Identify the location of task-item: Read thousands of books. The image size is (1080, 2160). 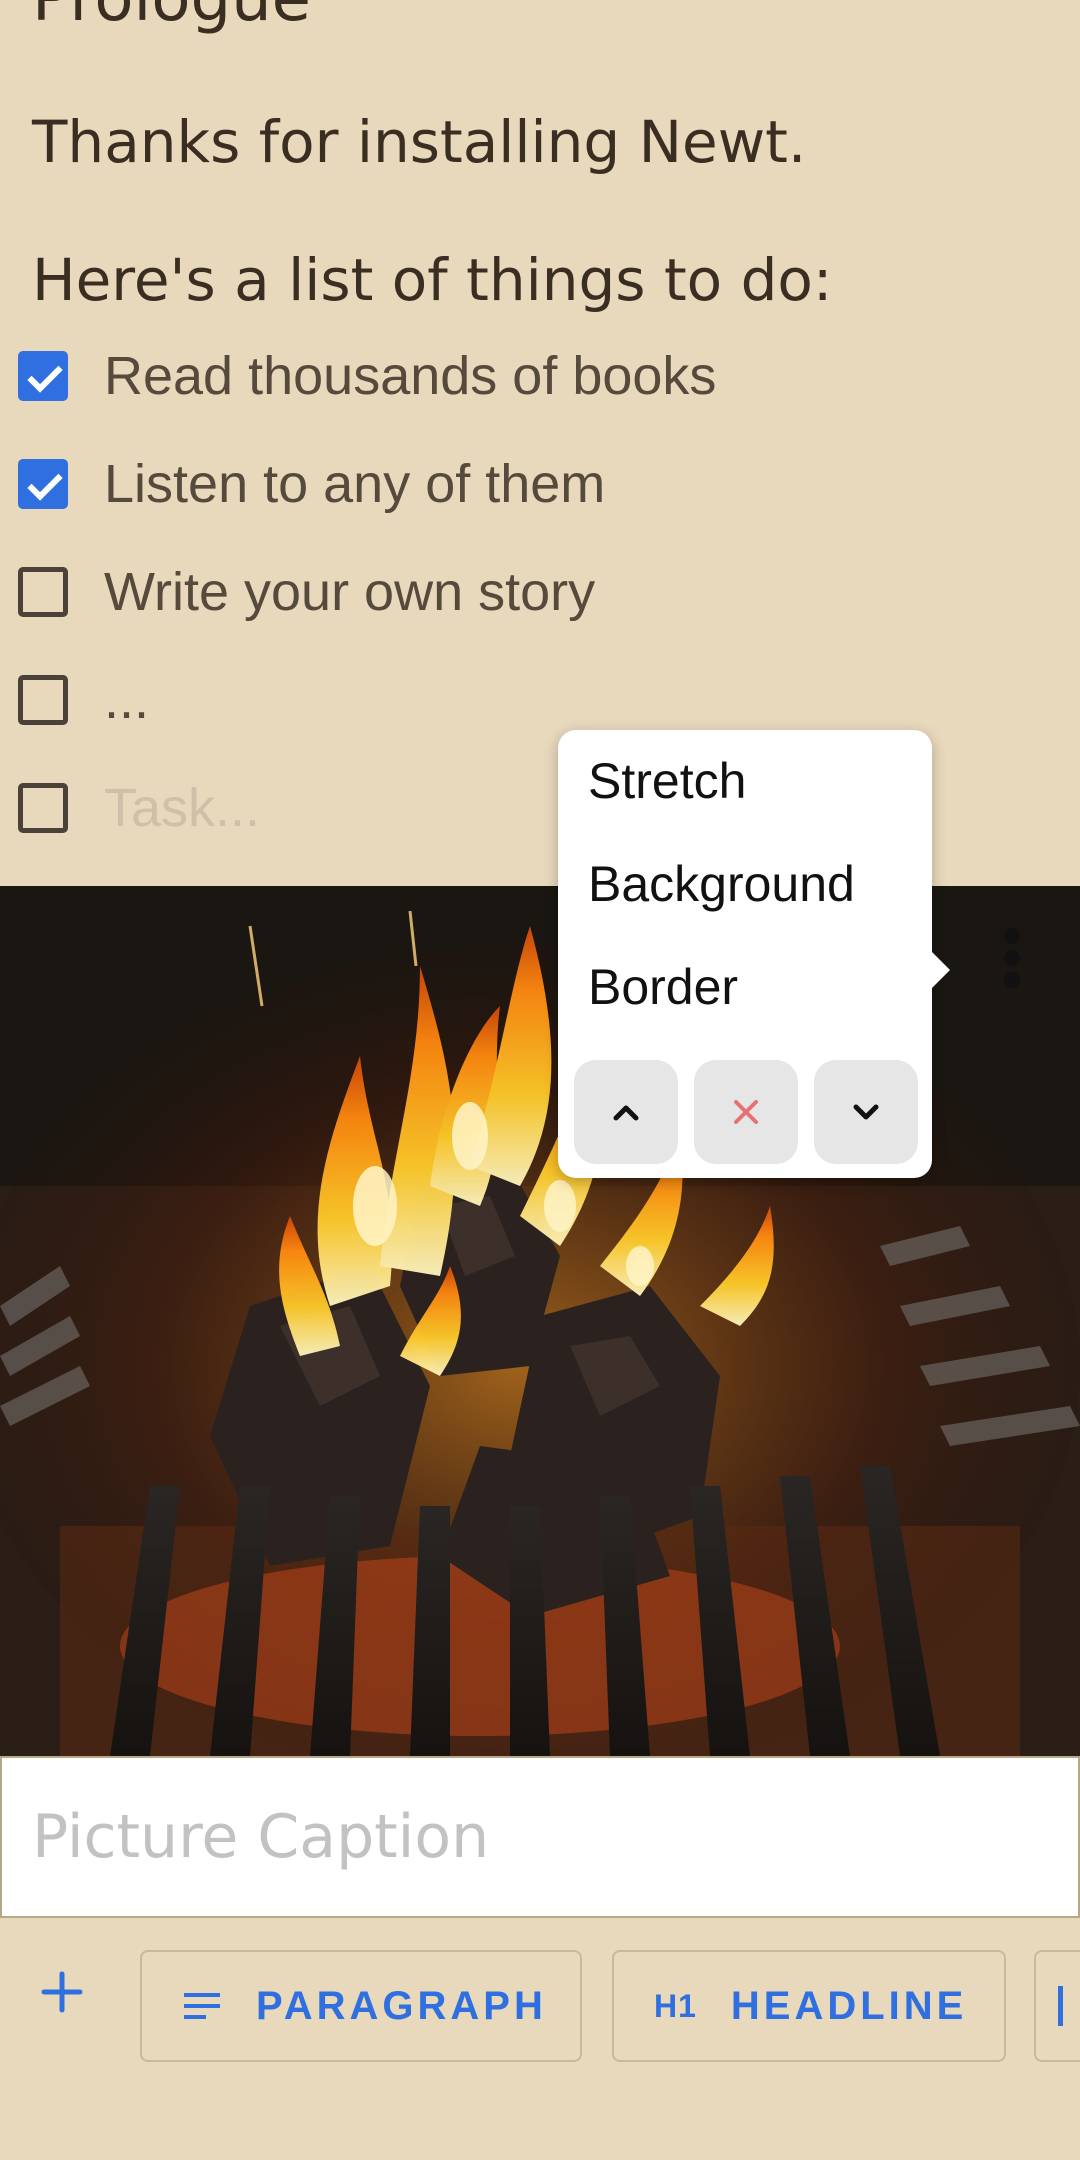
(367, 376).